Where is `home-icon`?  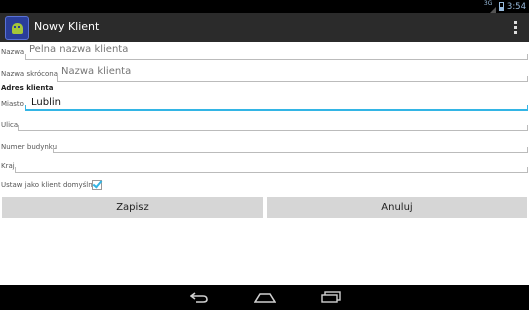
home-icon is located at coordinates (265, 297).